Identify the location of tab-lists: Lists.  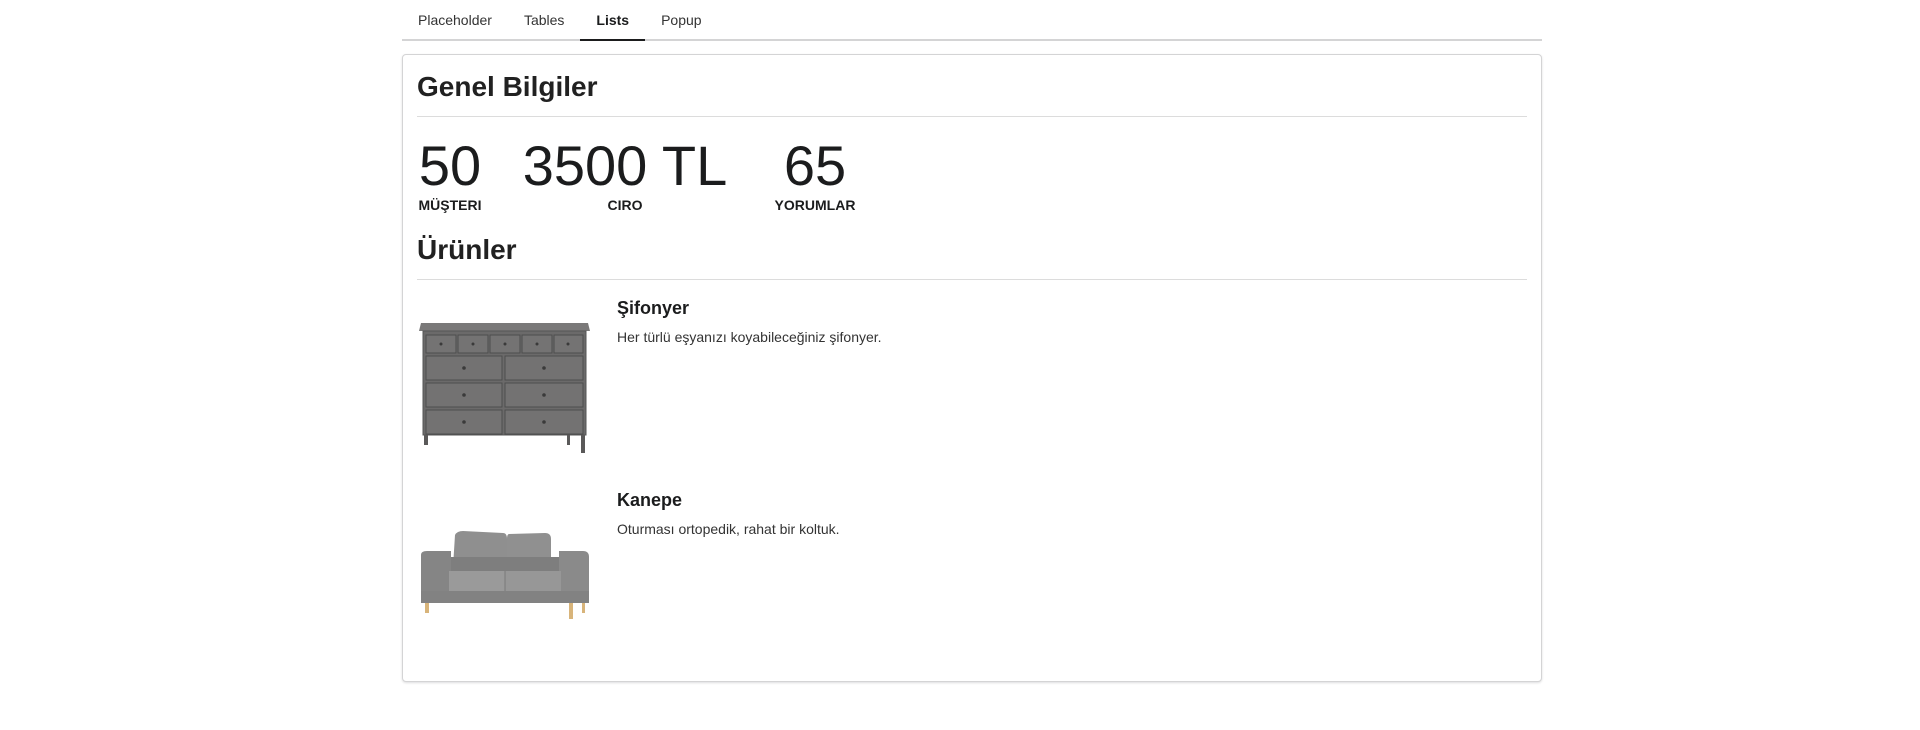
(612, 21).